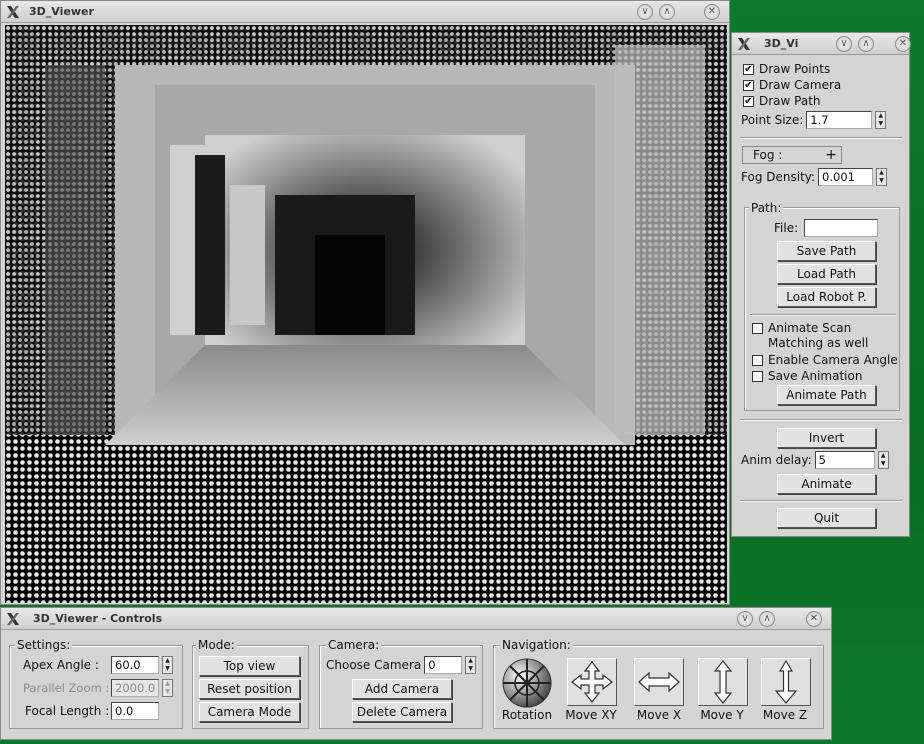  What do you see at coordinates (591, 715) in the screenshot?
I see `move-xy-label: Move XY` at bounding box center [591, 715].